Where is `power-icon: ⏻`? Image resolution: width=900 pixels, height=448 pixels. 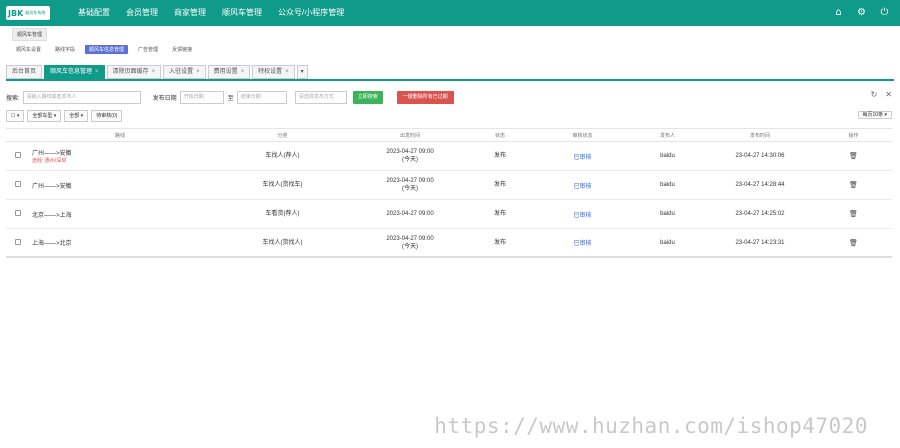 power-icon: ⏻ is located at coordinates (884, 12).